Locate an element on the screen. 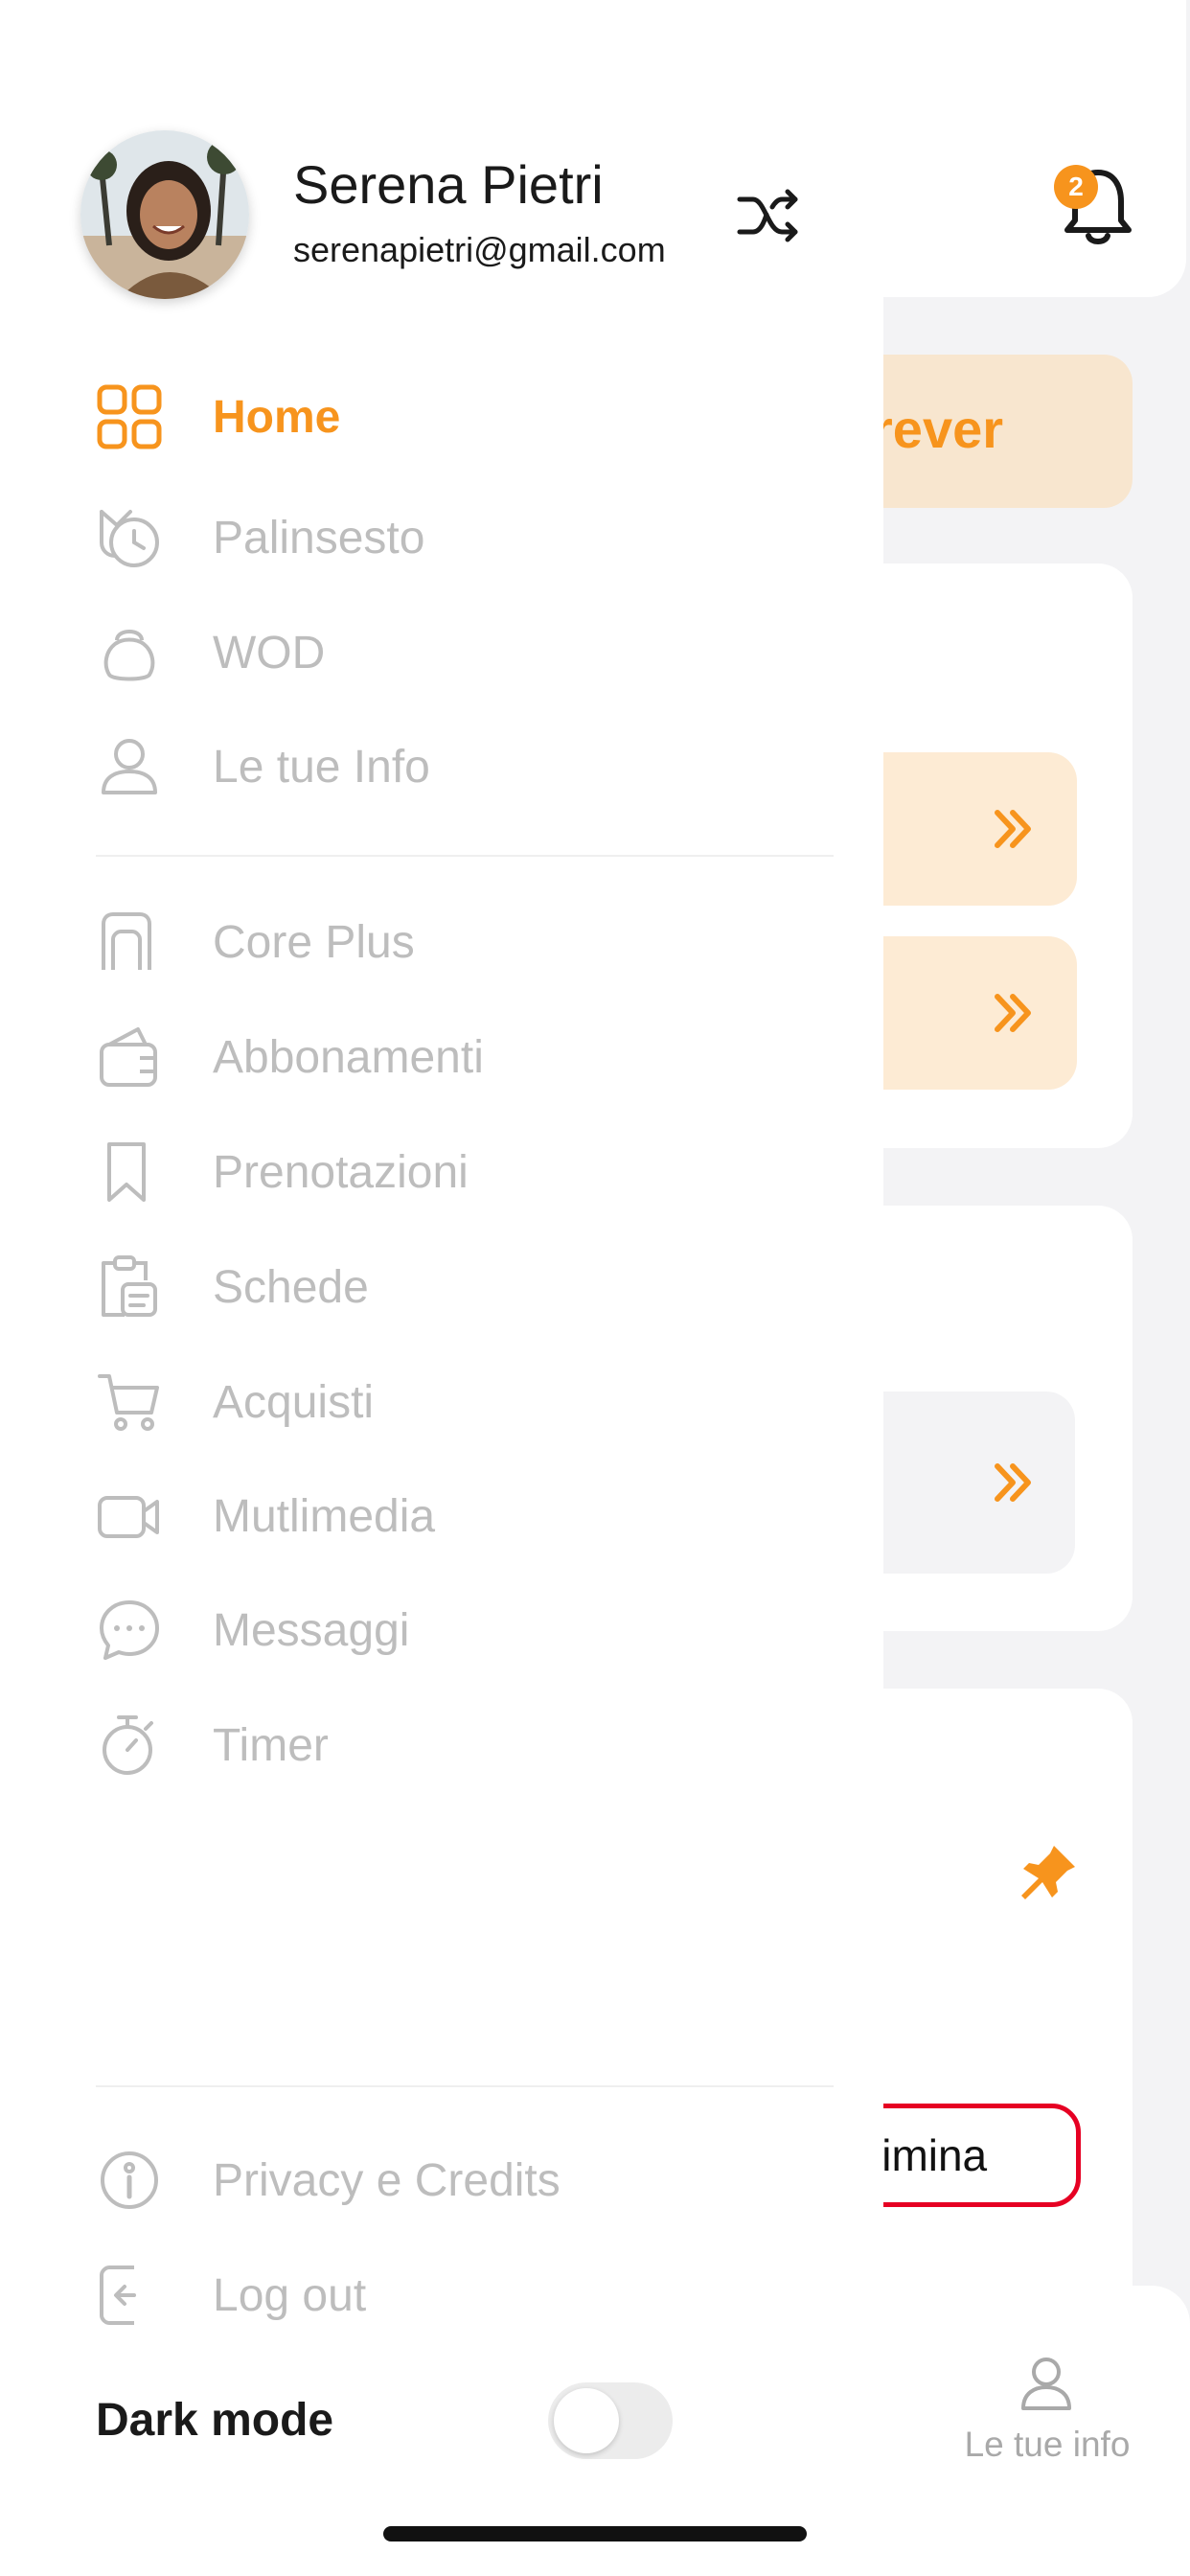  avatar is located at coordinates (164, 214).